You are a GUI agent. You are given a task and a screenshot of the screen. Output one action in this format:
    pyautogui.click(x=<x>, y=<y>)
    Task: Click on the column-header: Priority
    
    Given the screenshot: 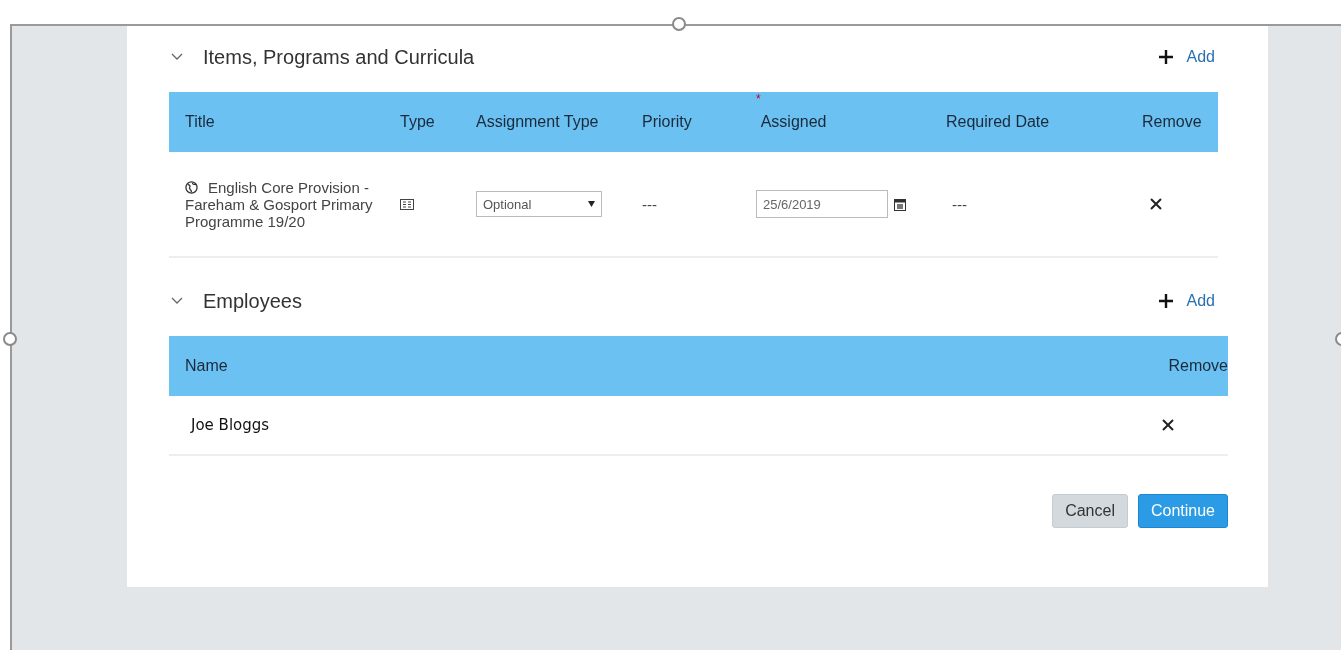 What is the action you would take?
    pyautogui.click(x=699, y=122)
    